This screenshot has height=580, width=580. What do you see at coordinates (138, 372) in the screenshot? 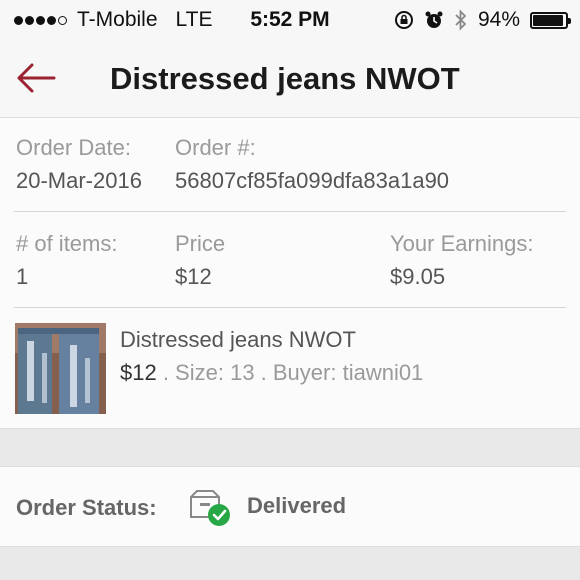
I see `item-price: $12` at bounding box center [138, 372].